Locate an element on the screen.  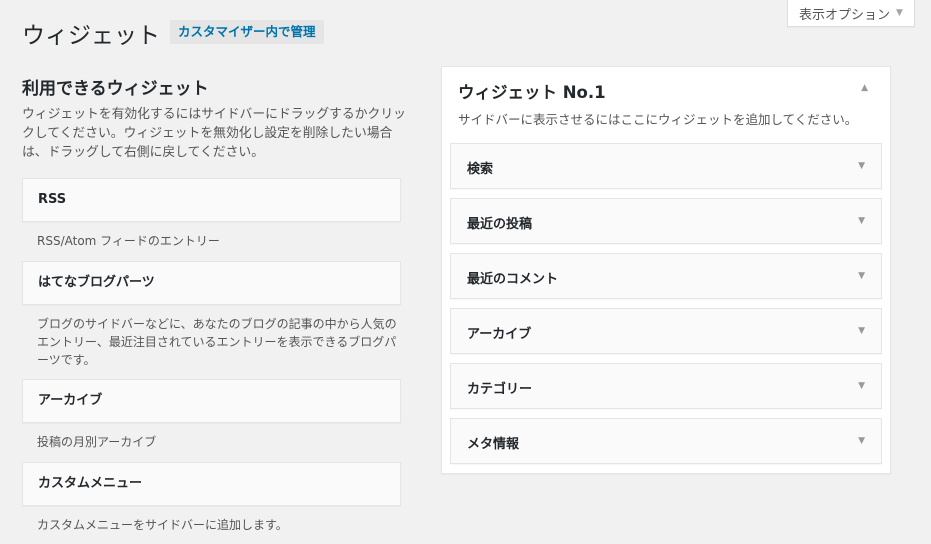
sidebar-widget-archives: アーカイブ ▼ is located at coordinates (666, 331).